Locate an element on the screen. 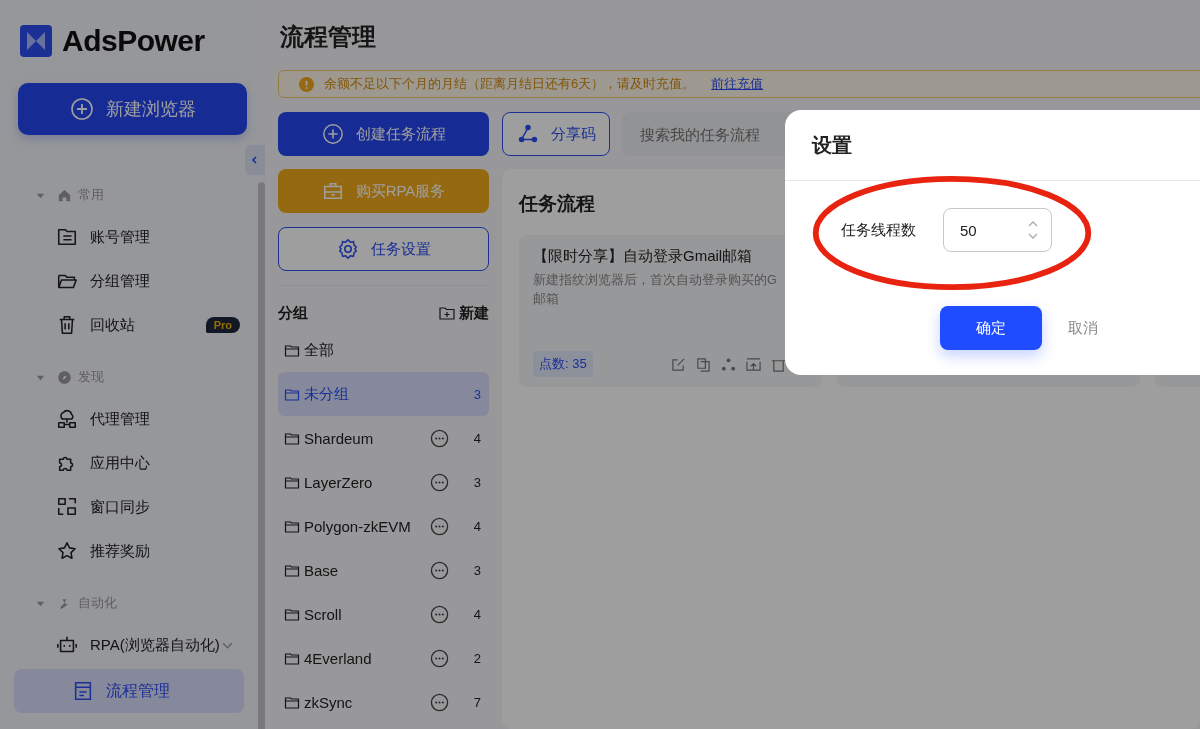  points-tag: 点数: 35 is located at coordinates (563, 364).